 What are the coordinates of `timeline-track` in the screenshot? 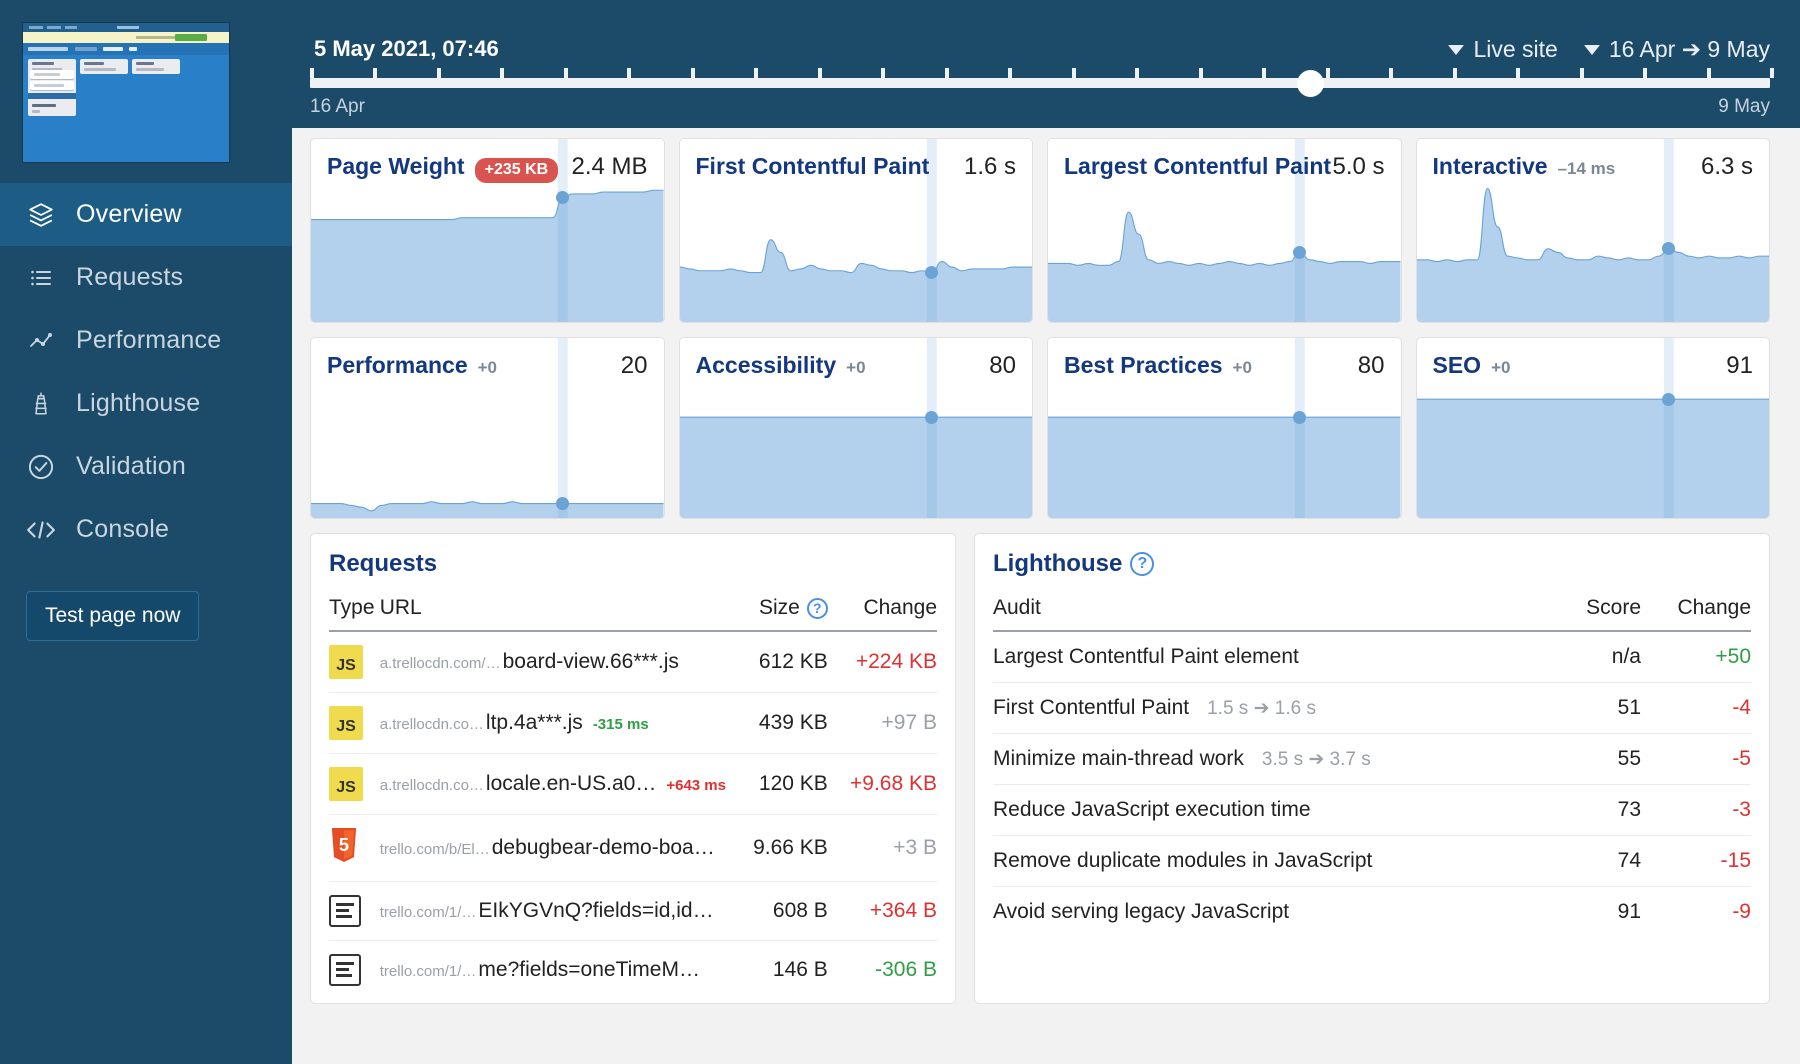 It's located at (1042, 82).